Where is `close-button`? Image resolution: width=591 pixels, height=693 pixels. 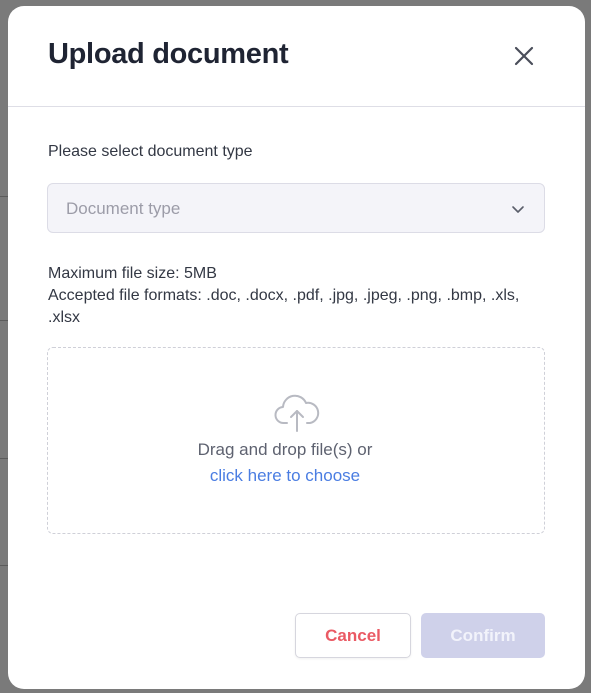
close-button is located at coordinates (524, 56).